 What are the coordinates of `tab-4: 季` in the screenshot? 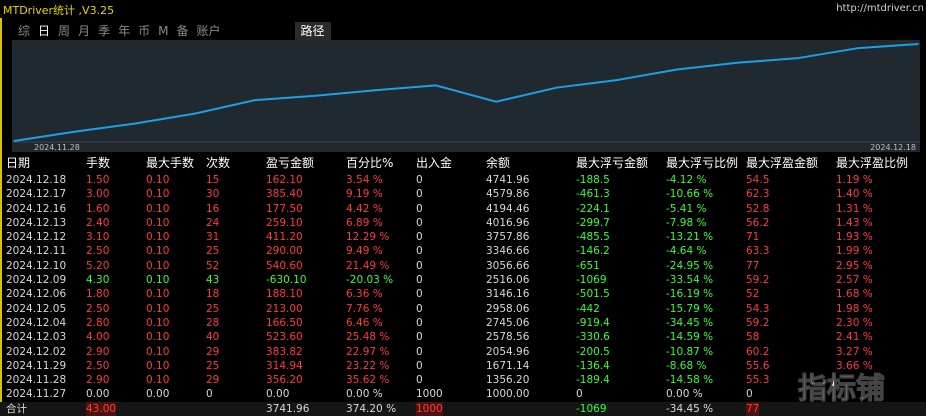 It's located at (104, 31).